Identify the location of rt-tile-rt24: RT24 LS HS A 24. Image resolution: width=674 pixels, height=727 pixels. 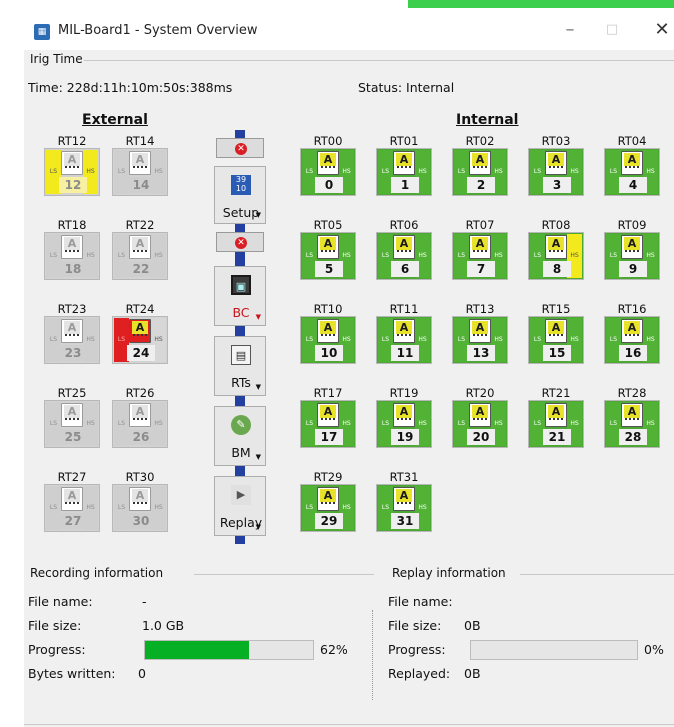
(140, 334).